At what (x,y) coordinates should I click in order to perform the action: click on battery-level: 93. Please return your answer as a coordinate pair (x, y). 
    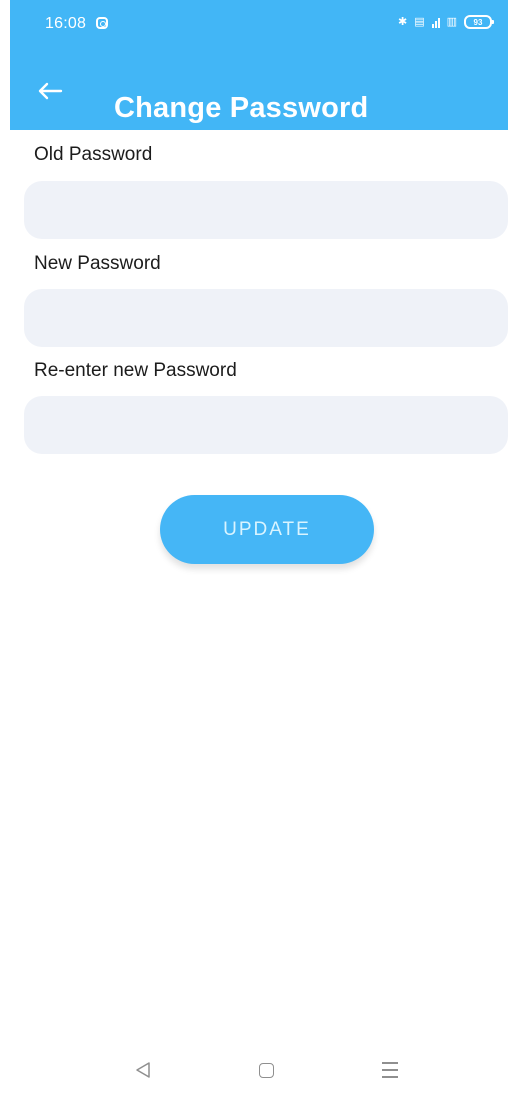
    Looking at the image, I should click on (478, 22).